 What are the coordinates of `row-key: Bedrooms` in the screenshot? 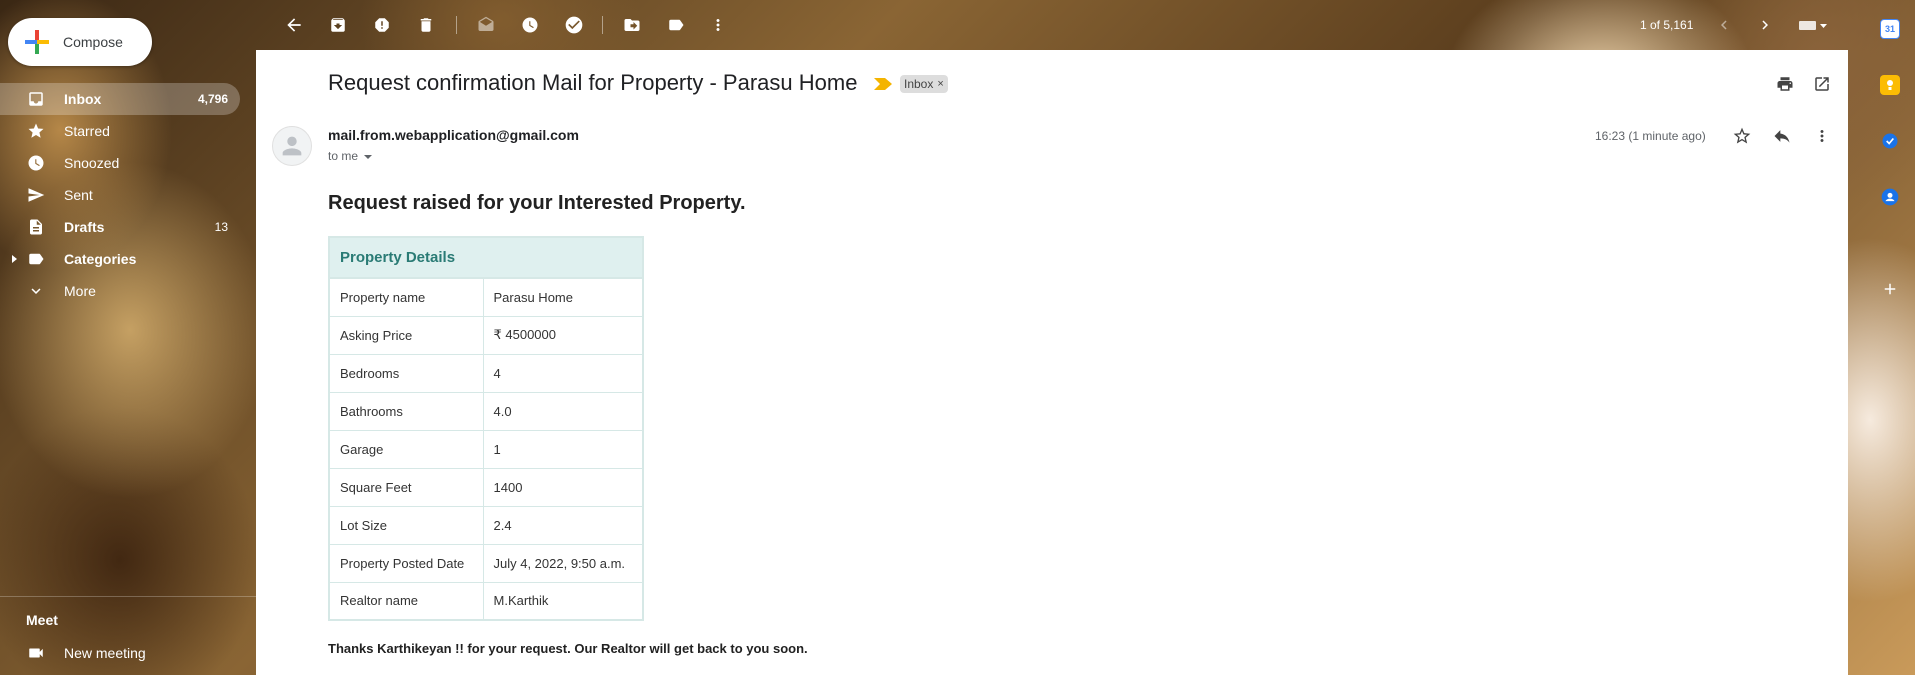 It's located at (406, 373).